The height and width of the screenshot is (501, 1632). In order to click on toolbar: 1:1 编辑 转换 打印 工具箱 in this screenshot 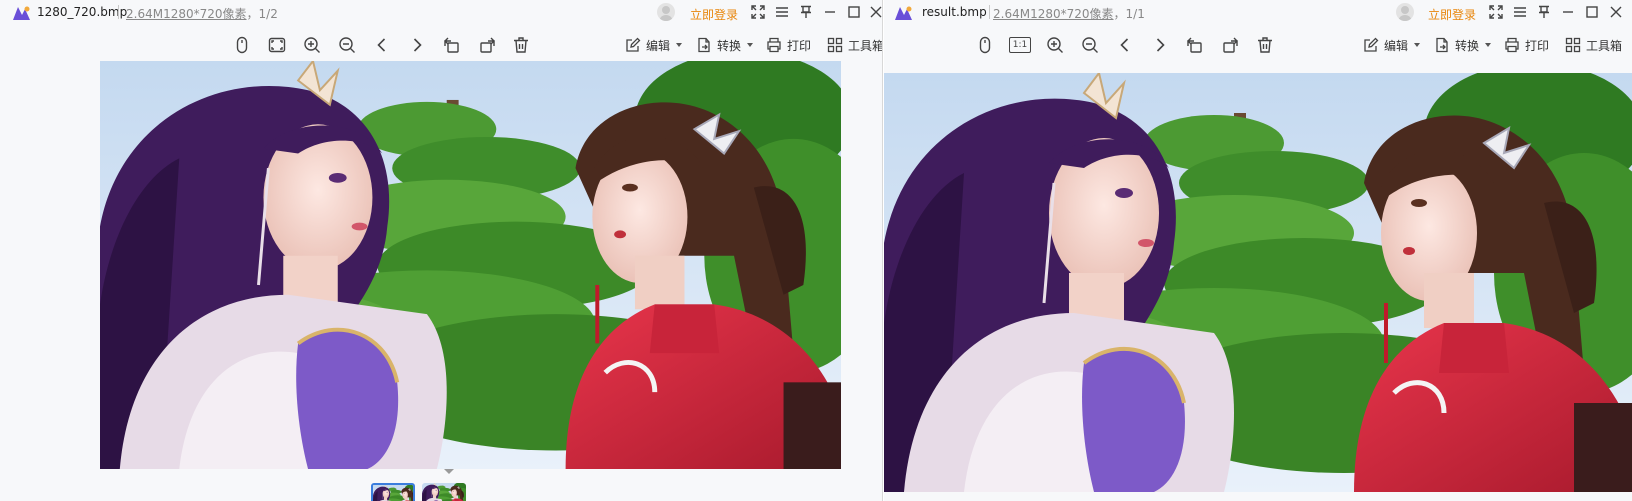, I will do `click(1258, 45)`.